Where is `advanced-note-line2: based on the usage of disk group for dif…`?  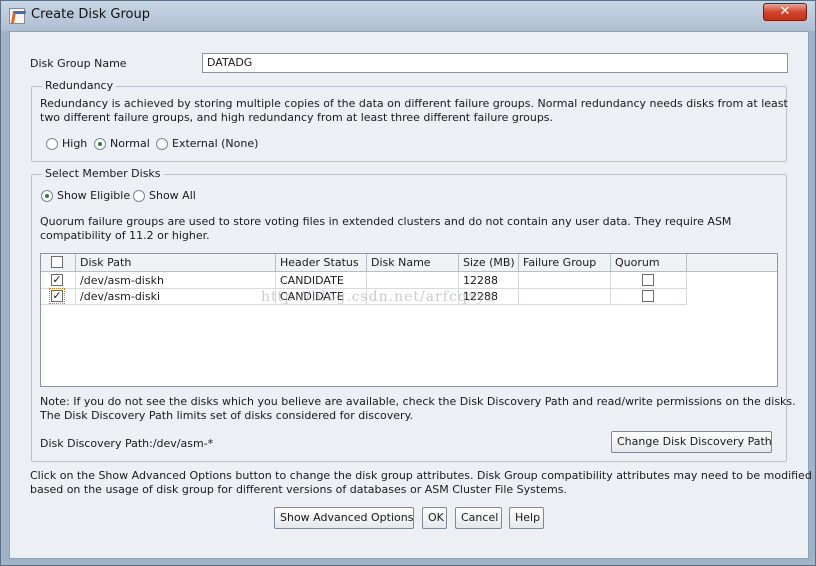 advanced-note-line2: based on the usage of disk group for dif… is located at coordinates (298, 489).